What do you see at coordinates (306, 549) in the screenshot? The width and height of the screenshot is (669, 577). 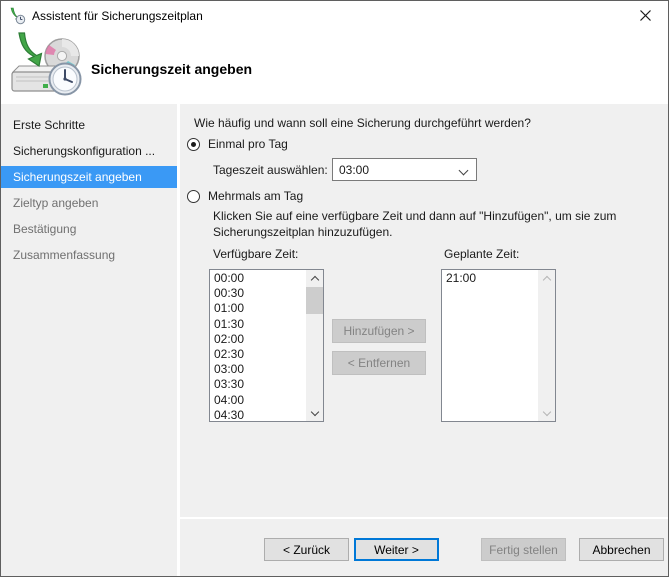 I see `back-button: < Zurück` at bounding box center [306, 549].